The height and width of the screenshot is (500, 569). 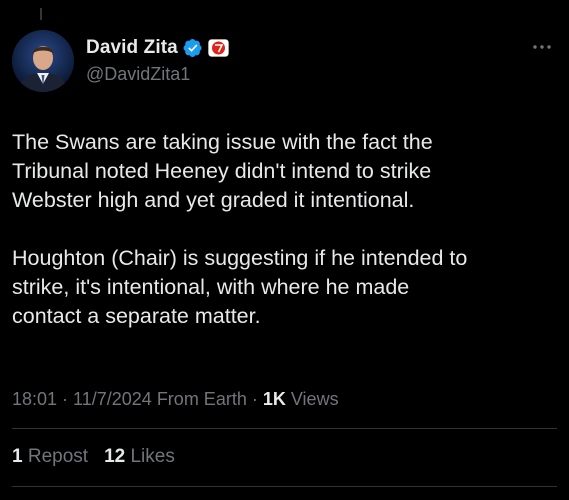 I want to click on author-display-name: David Zita, so click(x=132, y=48).